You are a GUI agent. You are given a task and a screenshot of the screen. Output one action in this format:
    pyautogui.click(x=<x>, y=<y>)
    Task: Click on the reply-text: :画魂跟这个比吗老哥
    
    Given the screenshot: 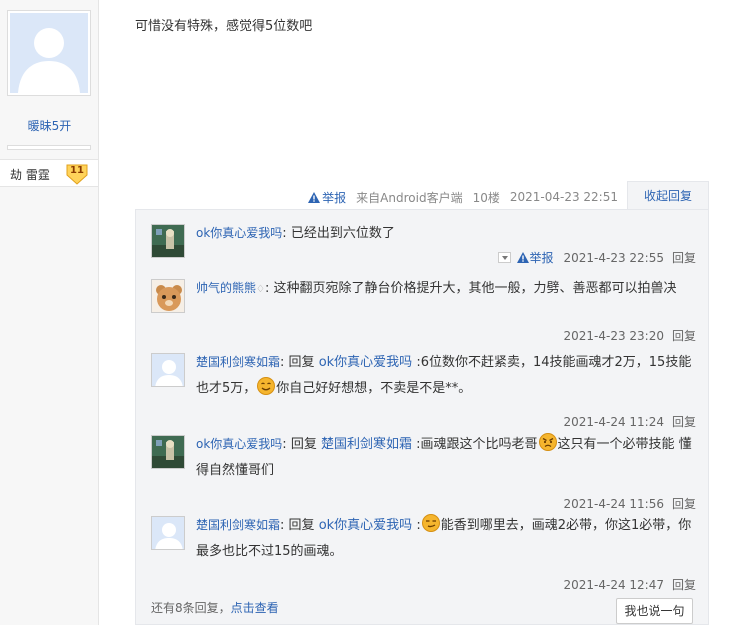 What is the action you would take?
    pyautogui.click(x=477, y=444)
    